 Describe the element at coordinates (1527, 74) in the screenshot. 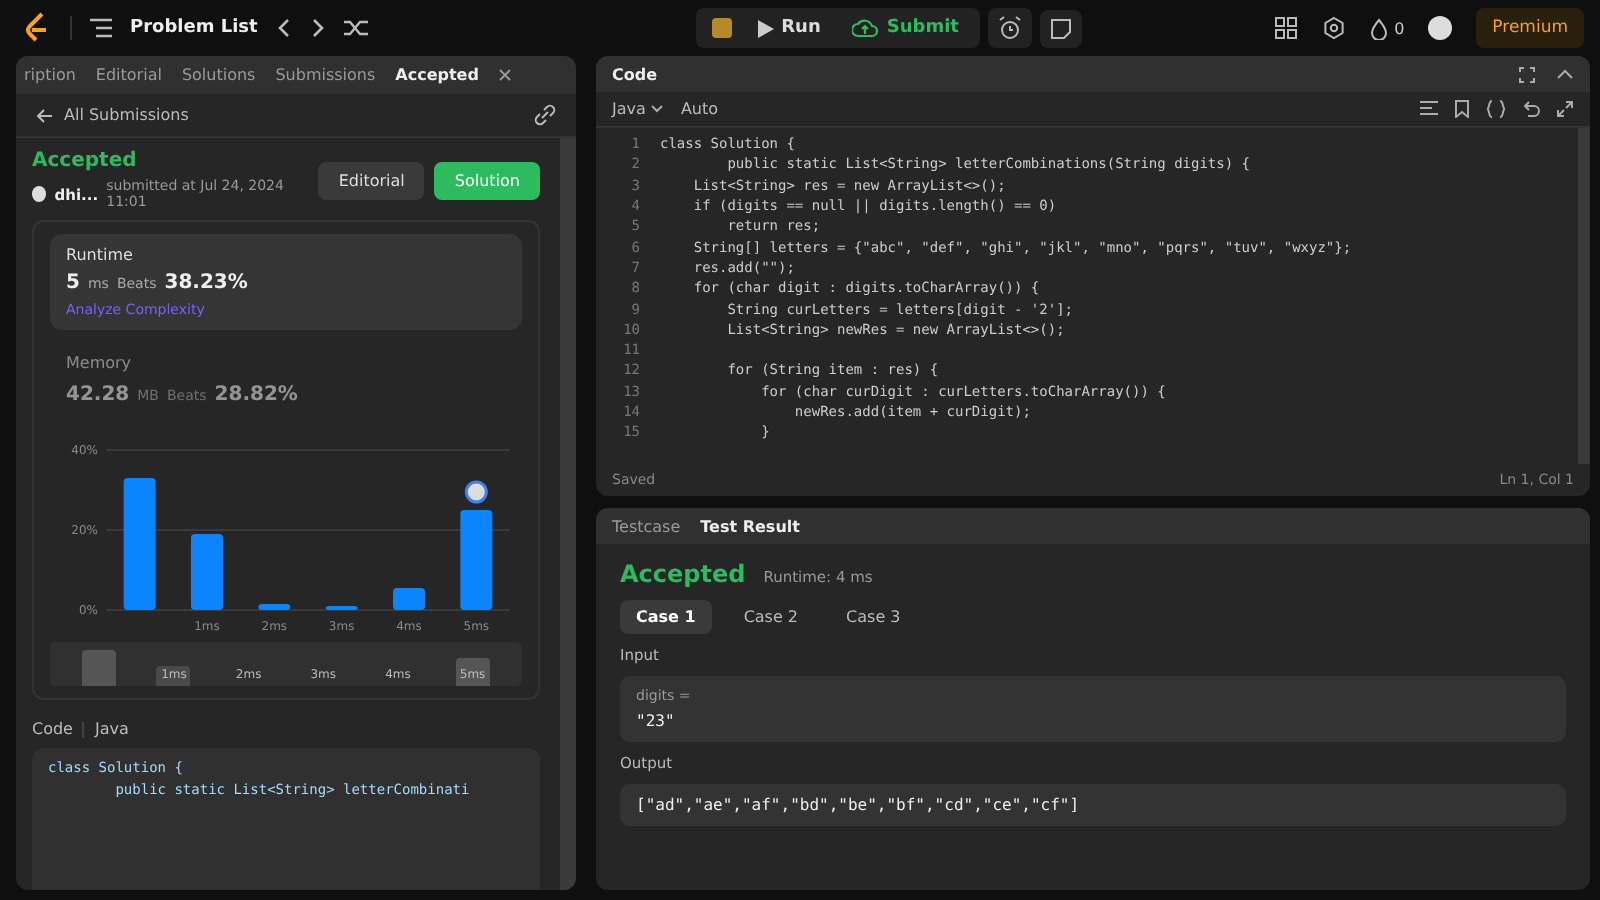

I see `expand-icon` at that location.